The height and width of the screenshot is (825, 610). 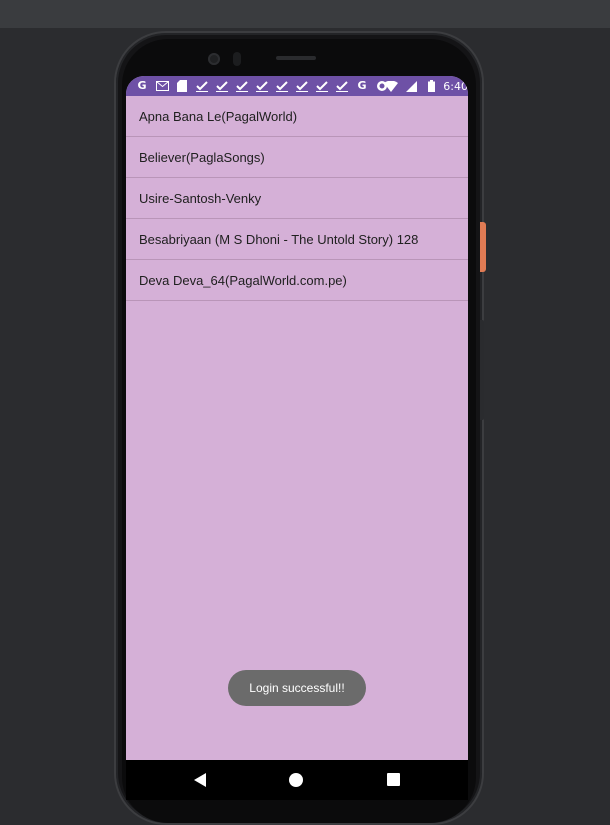 I want to click on status-bar: G G 6:40, so click(x=297, y=86).